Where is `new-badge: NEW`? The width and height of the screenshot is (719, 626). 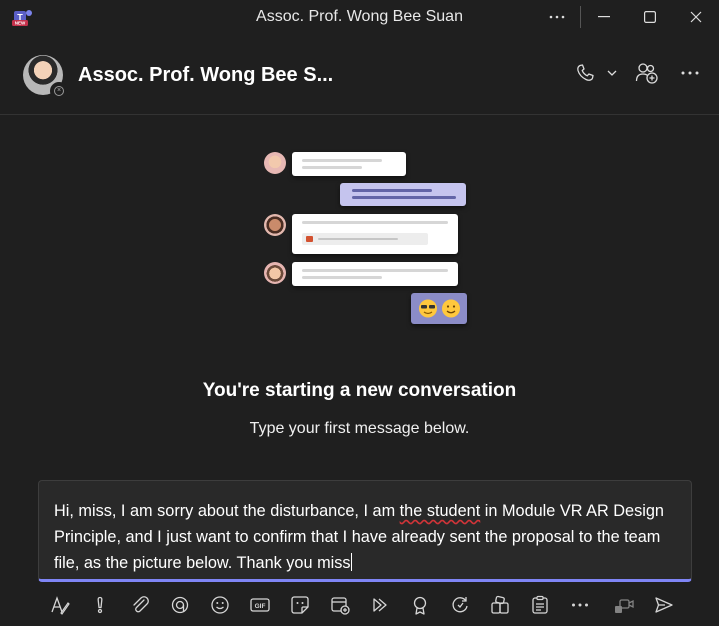
new-badge: NEW is located at coordinates (20, 23).